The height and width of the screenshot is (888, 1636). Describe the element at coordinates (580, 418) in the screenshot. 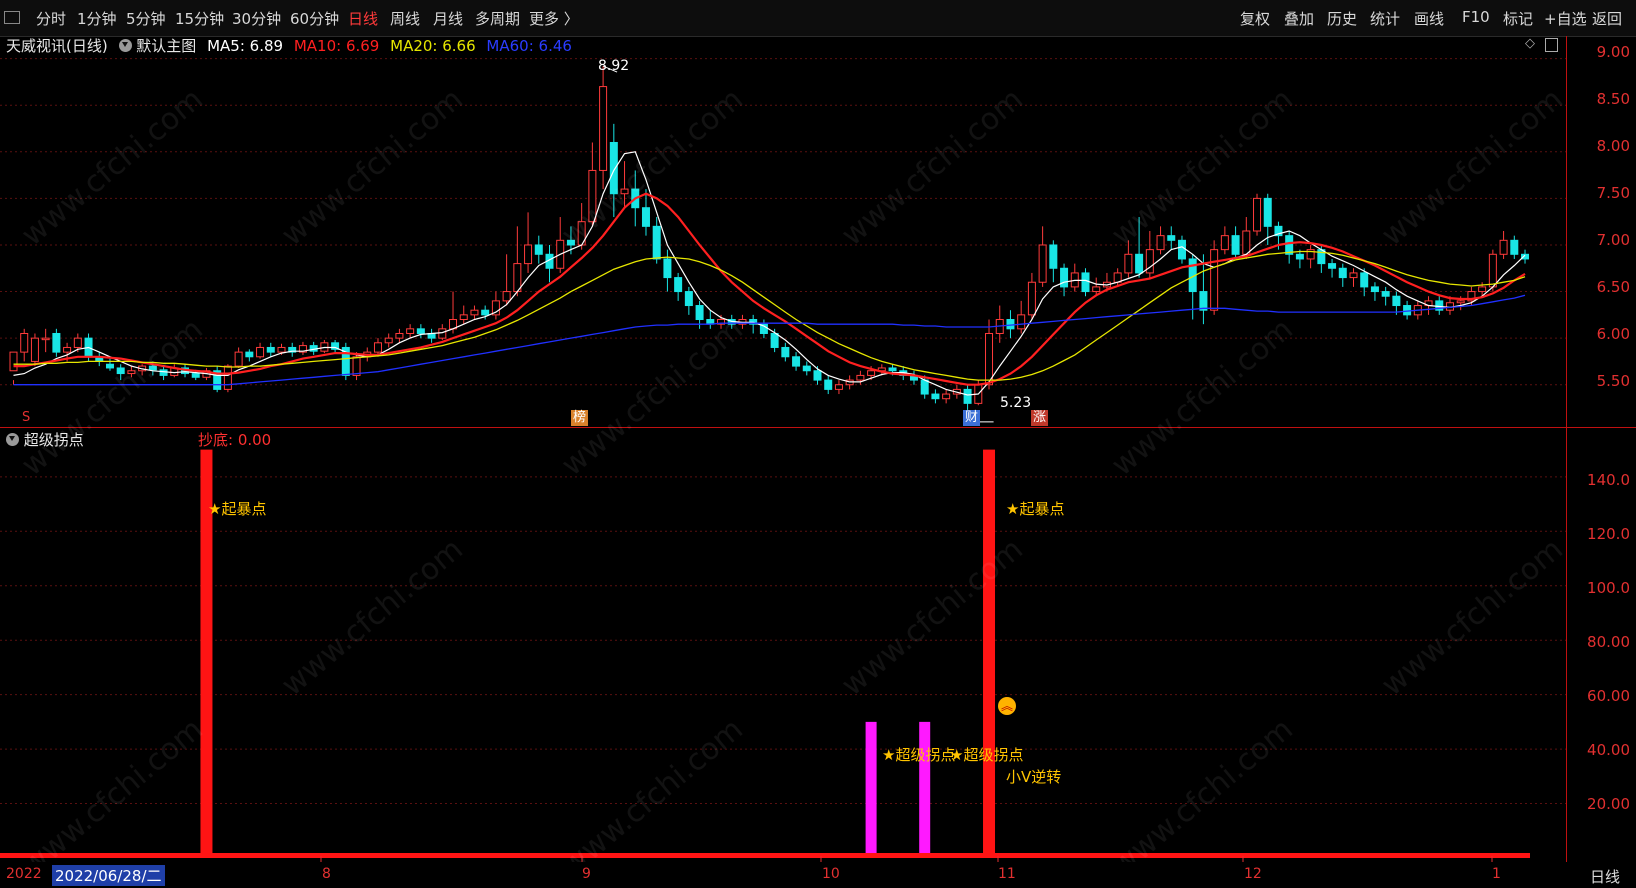

I see `event-marker-bang: 榜` at that location.